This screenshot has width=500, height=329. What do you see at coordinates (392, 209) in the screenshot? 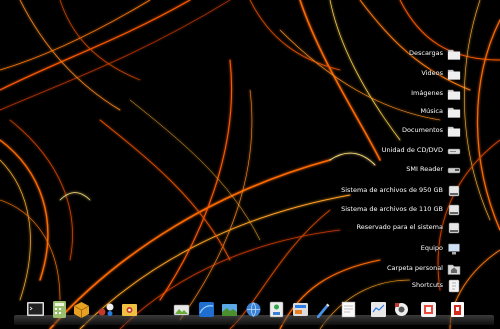
I see `desktop-icon-label: Sistema de archivos de 110 GB` at bounding box center [392, 209].